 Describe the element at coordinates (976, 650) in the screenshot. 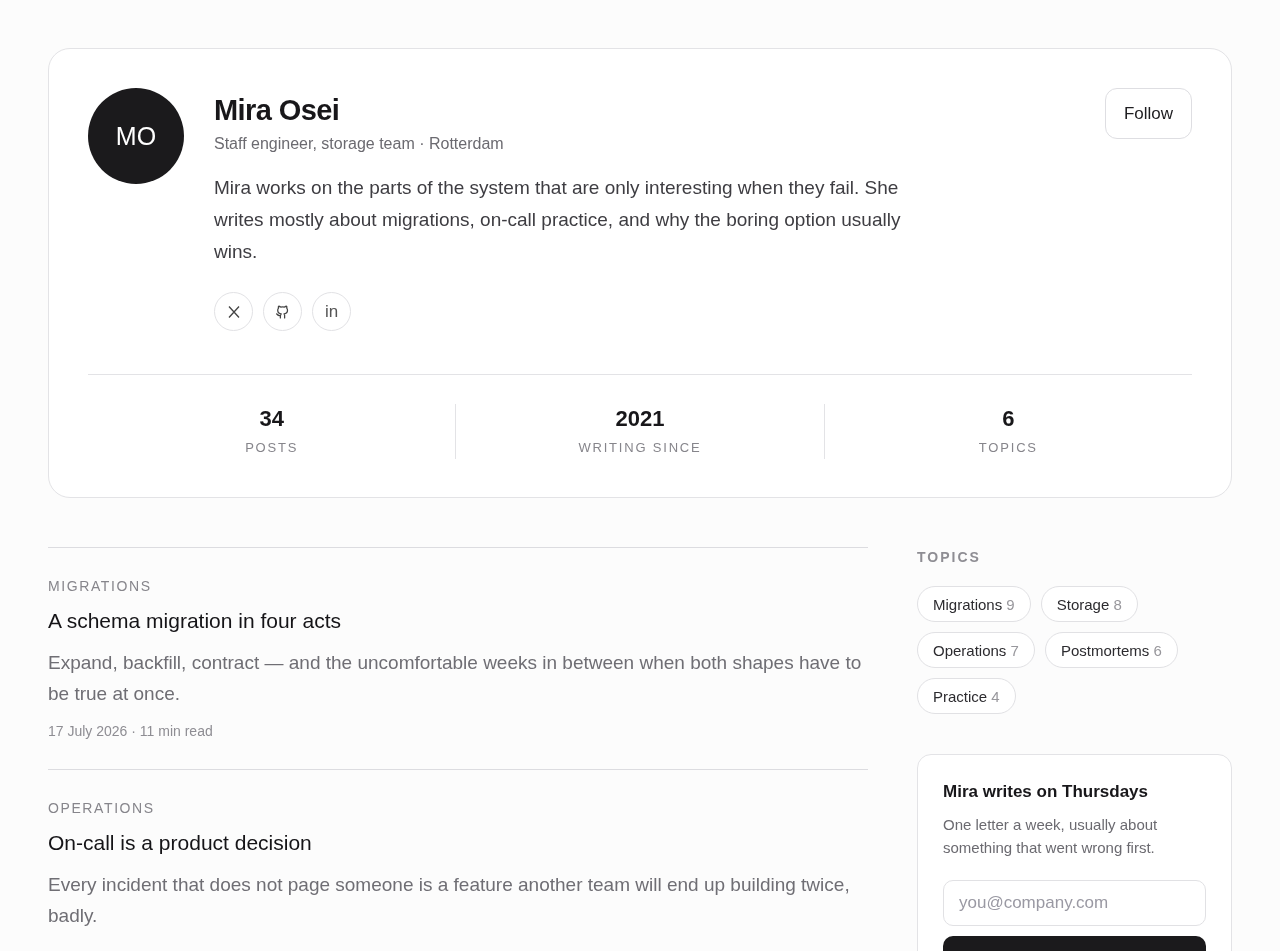

I see `topic-chip: Operations 7` at that location.